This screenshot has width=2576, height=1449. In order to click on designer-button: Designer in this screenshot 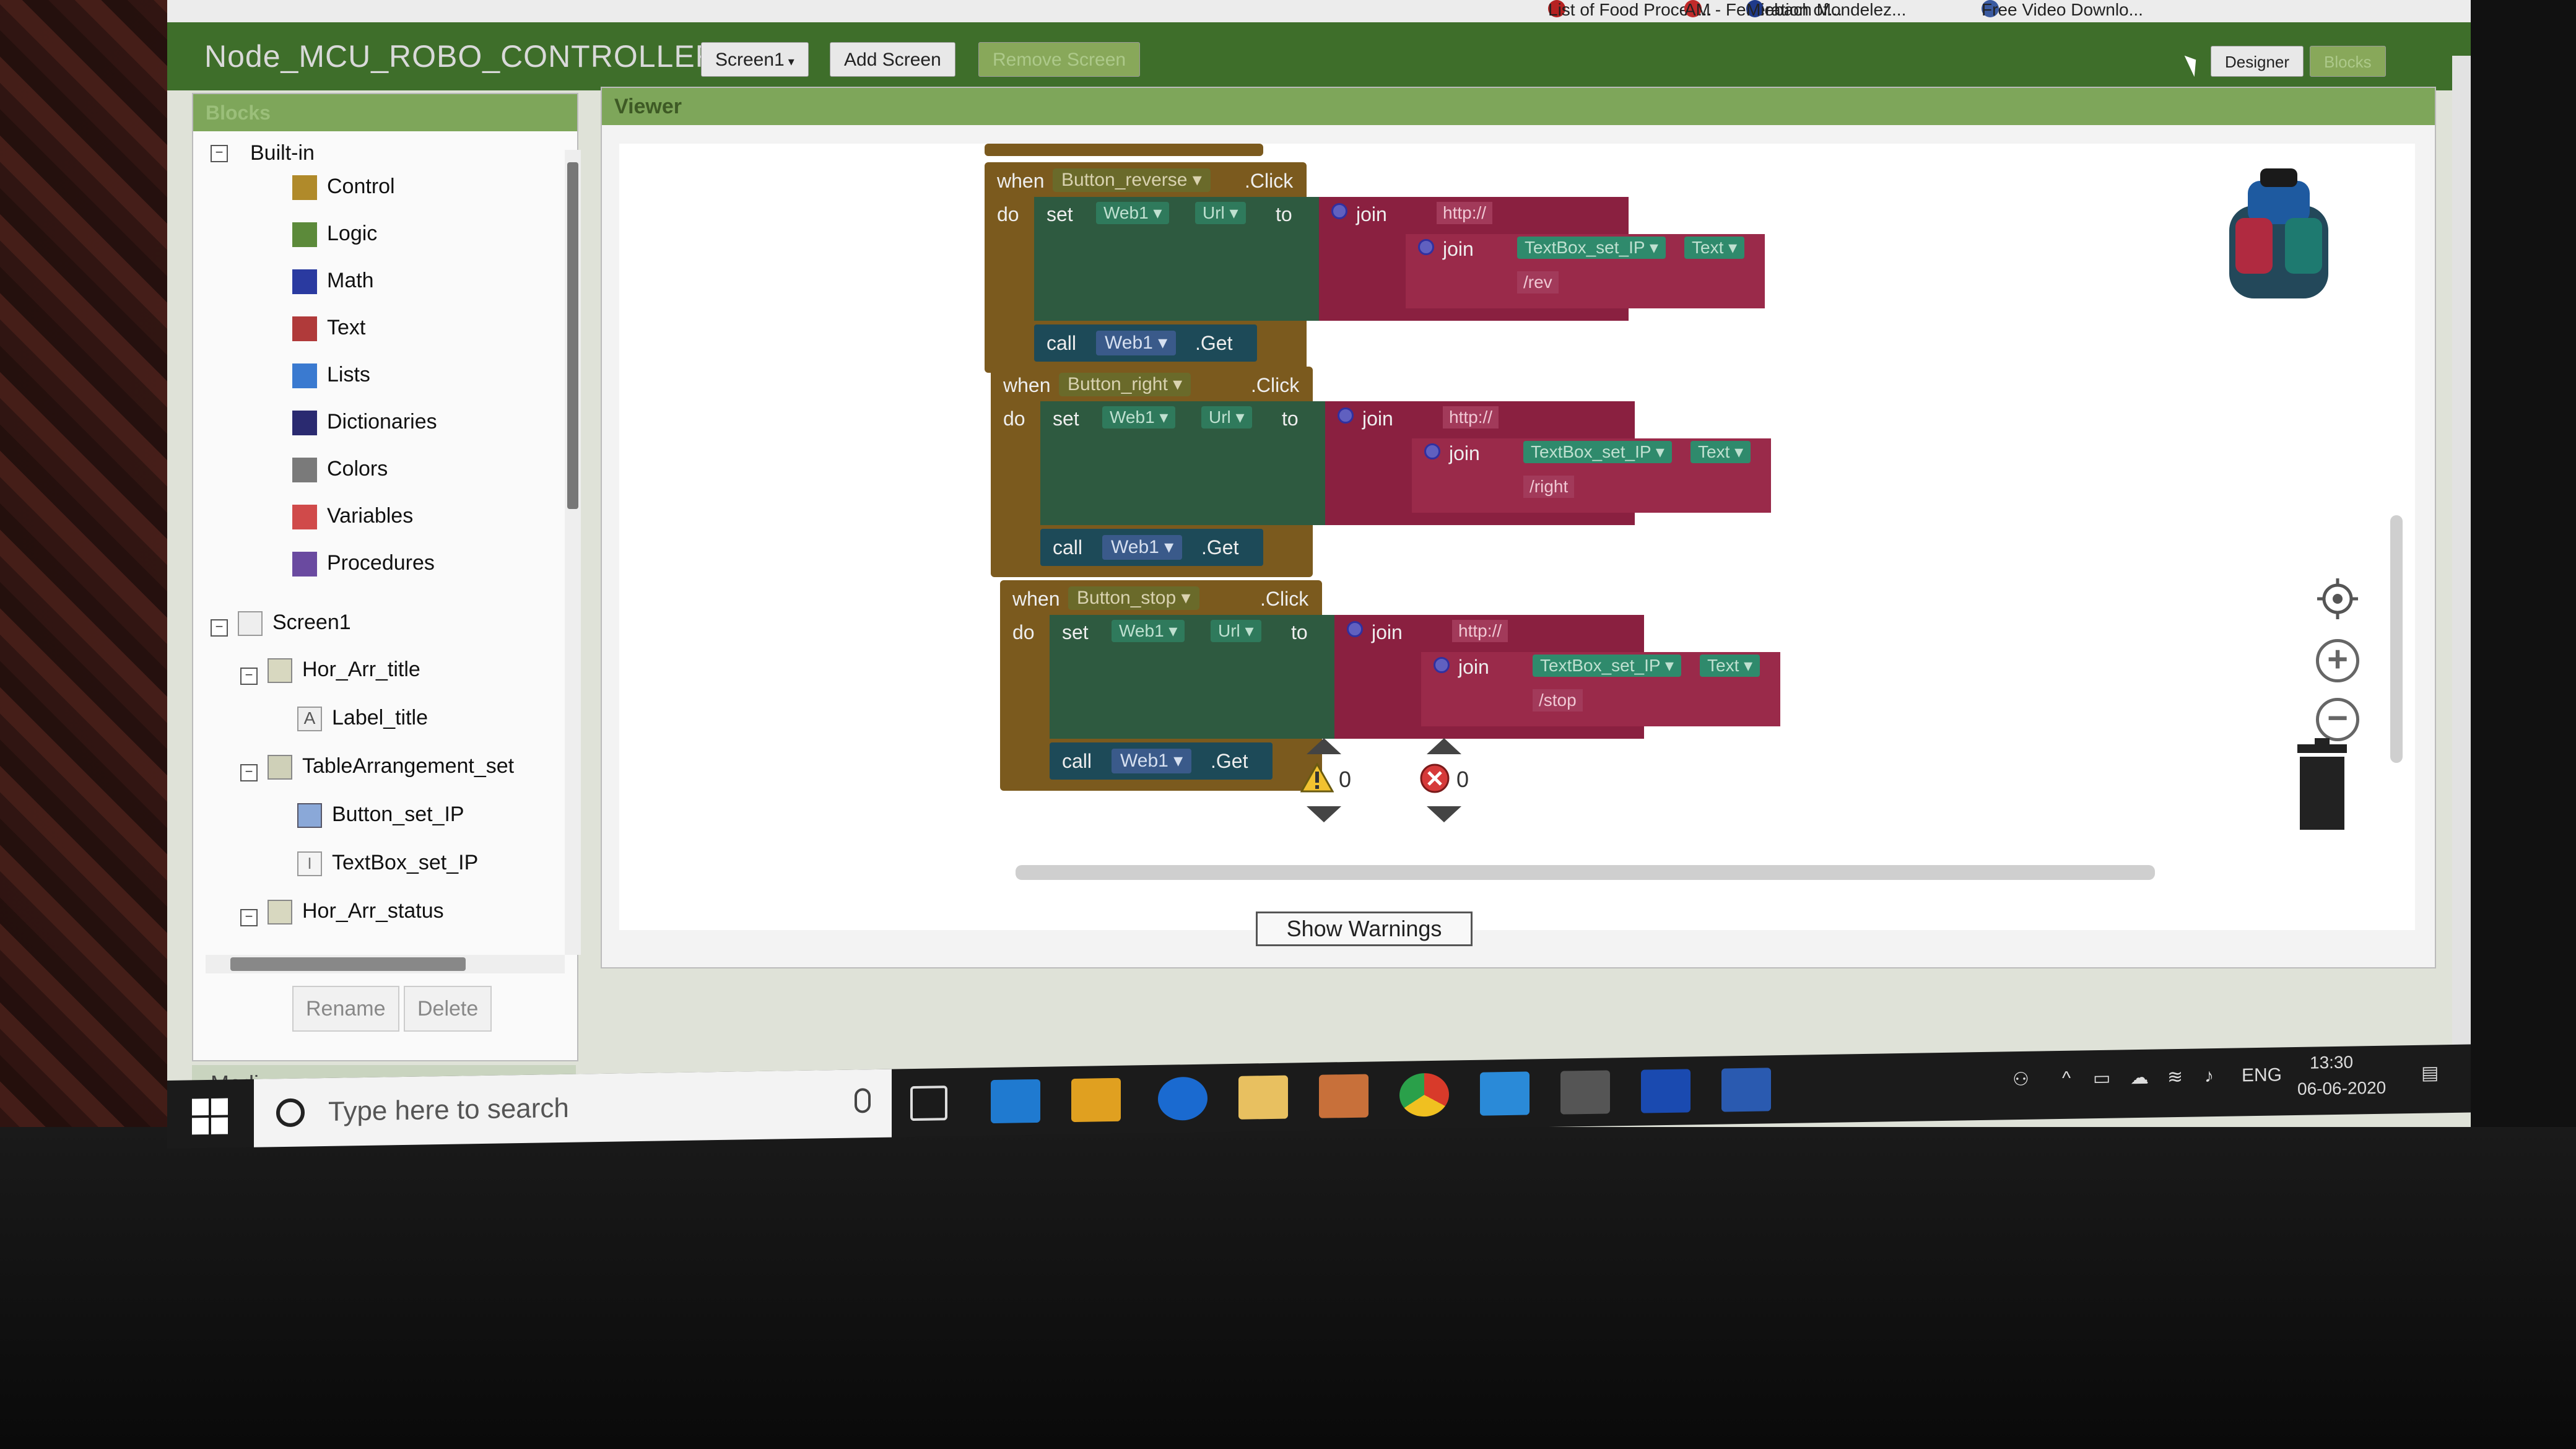, I will do `click(2257, 61)`.